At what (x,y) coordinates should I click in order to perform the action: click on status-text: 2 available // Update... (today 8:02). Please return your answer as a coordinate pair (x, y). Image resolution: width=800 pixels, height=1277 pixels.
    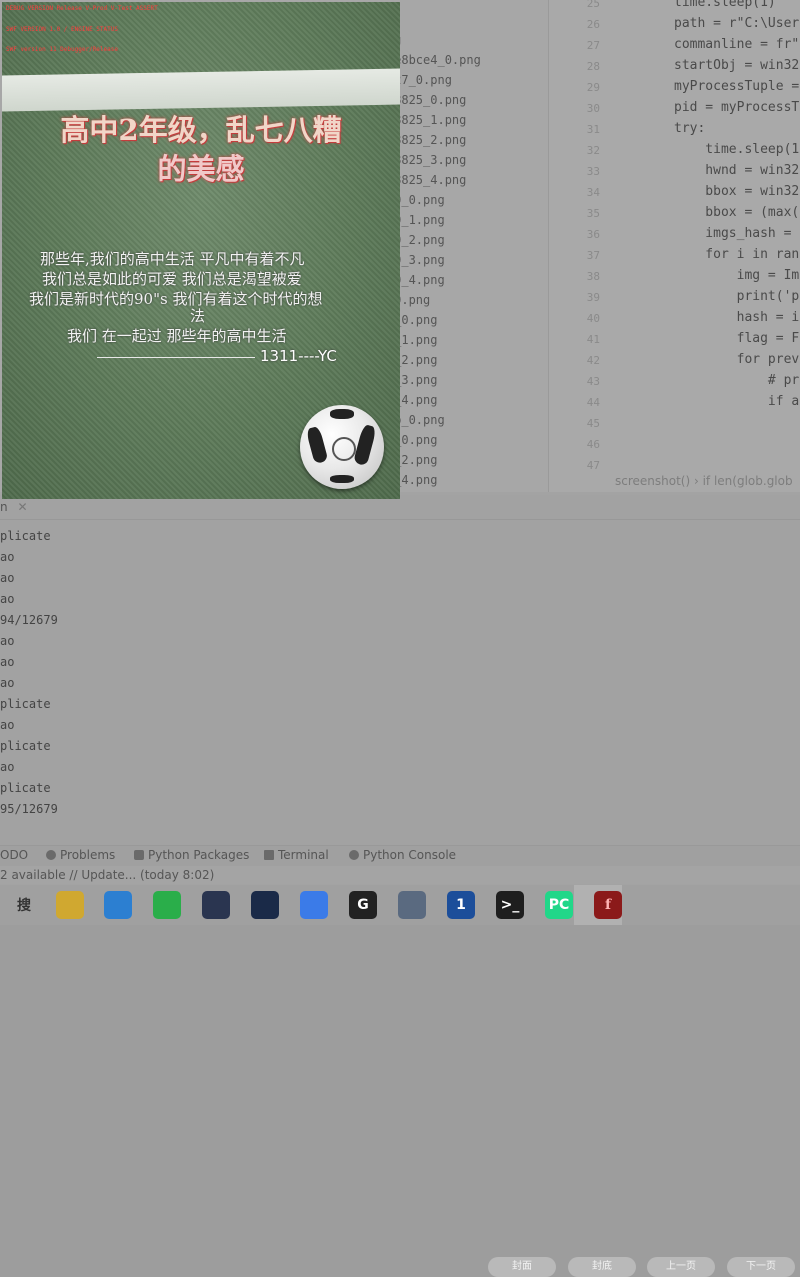
    Looking at the image, I should click on (107, 875).